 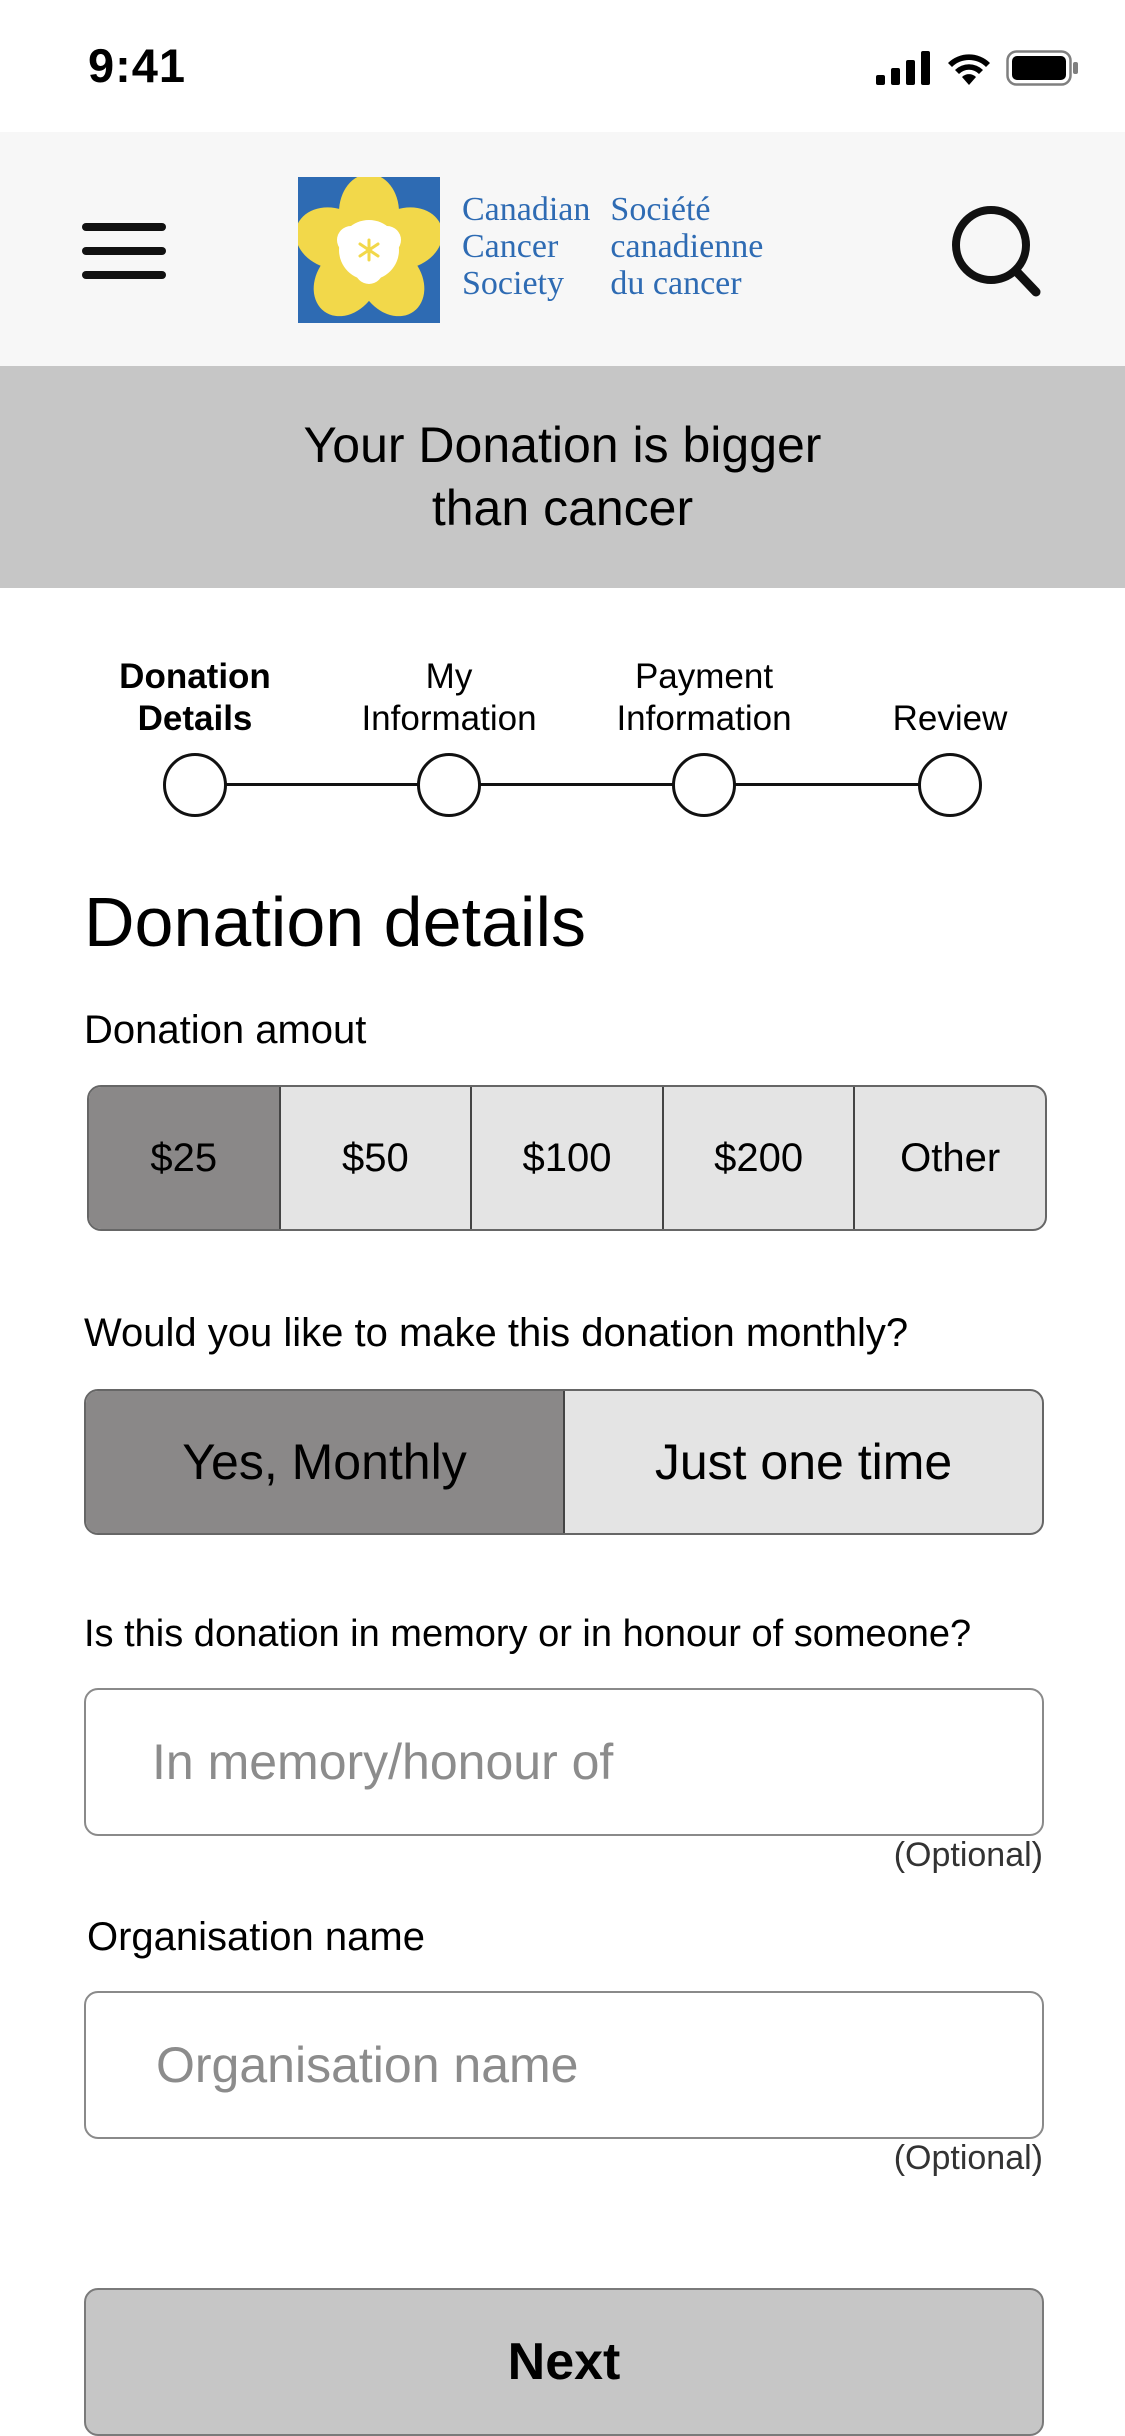 I want to click on amount-option-50: $50, so click(x=374, y=1158).